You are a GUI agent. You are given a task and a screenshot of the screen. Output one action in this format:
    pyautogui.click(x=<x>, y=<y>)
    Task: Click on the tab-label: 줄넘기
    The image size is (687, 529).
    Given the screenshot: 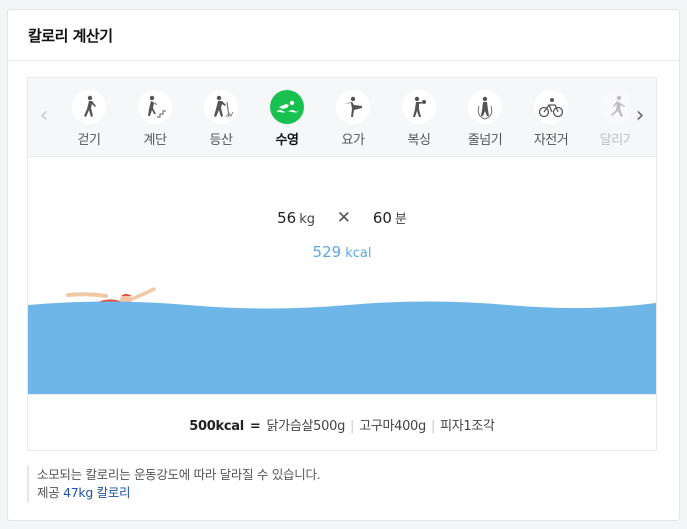 What is the action you would take?
    pyautogui.click(x=485, y=140)
    